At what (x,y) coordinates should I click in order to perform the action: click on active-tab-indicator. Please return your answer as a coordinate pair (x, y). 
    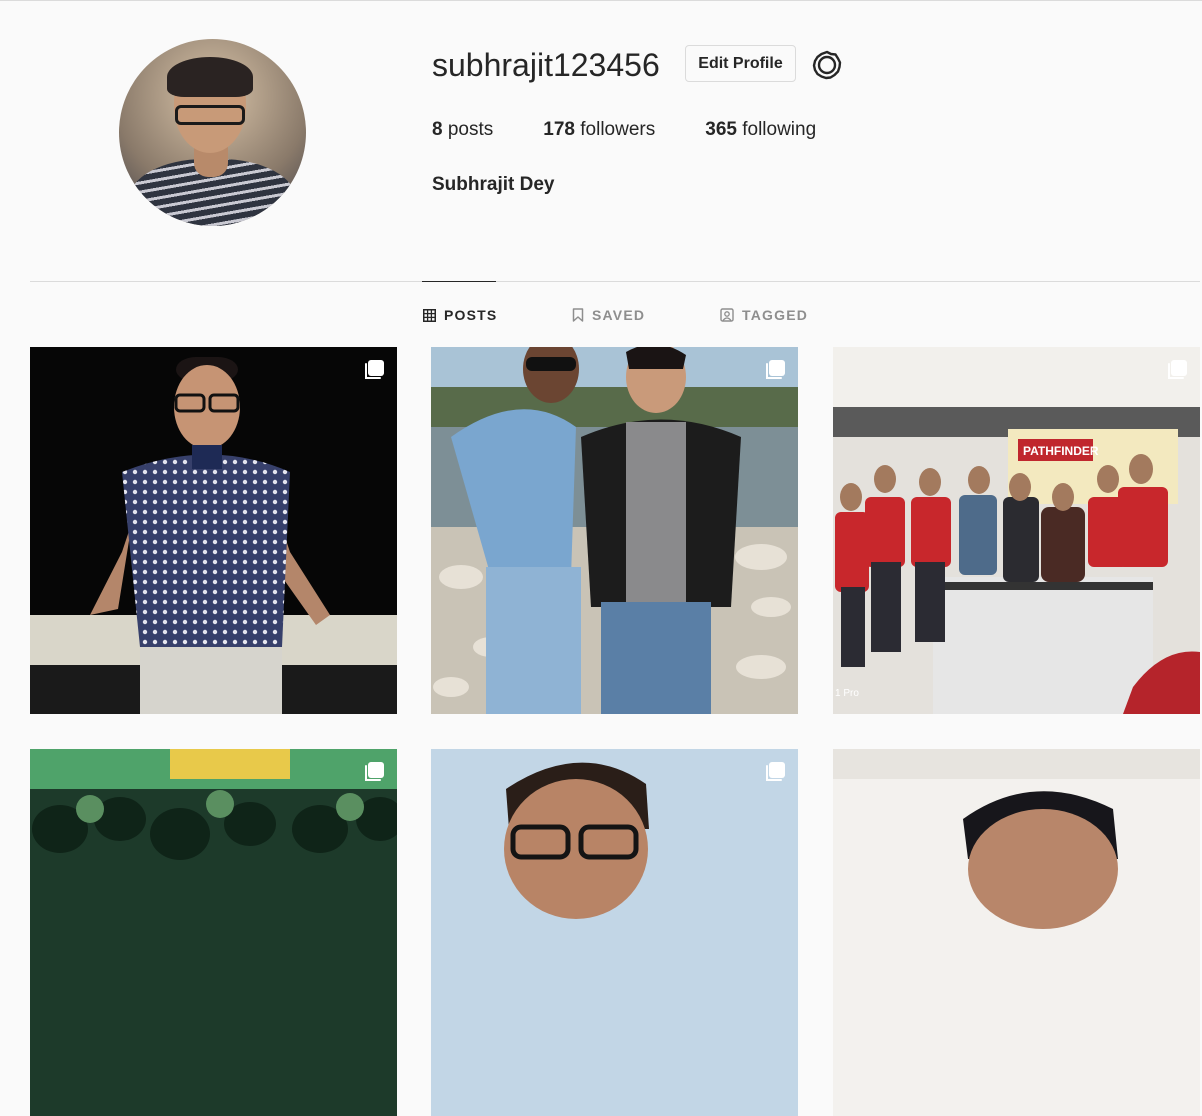
    Looking at the image, I should click on (459, 281).